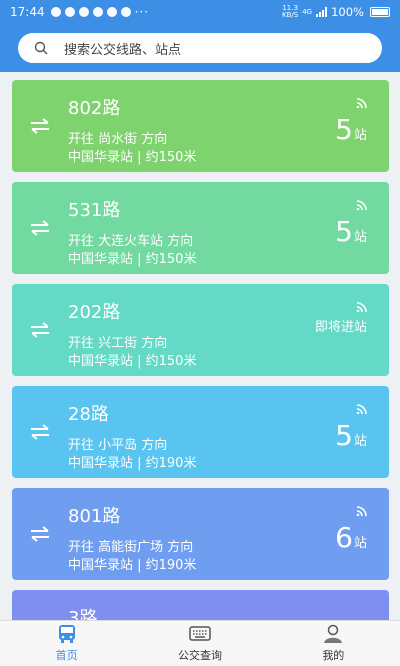  I want to click on eta: 即将进站, so click(341, 325).